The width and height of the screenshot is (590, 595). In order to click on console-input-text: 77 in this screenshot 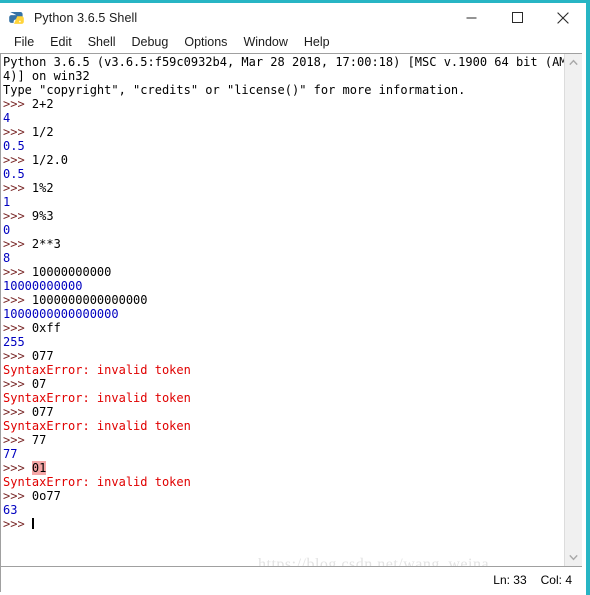, I will do `click(39, 440)`.